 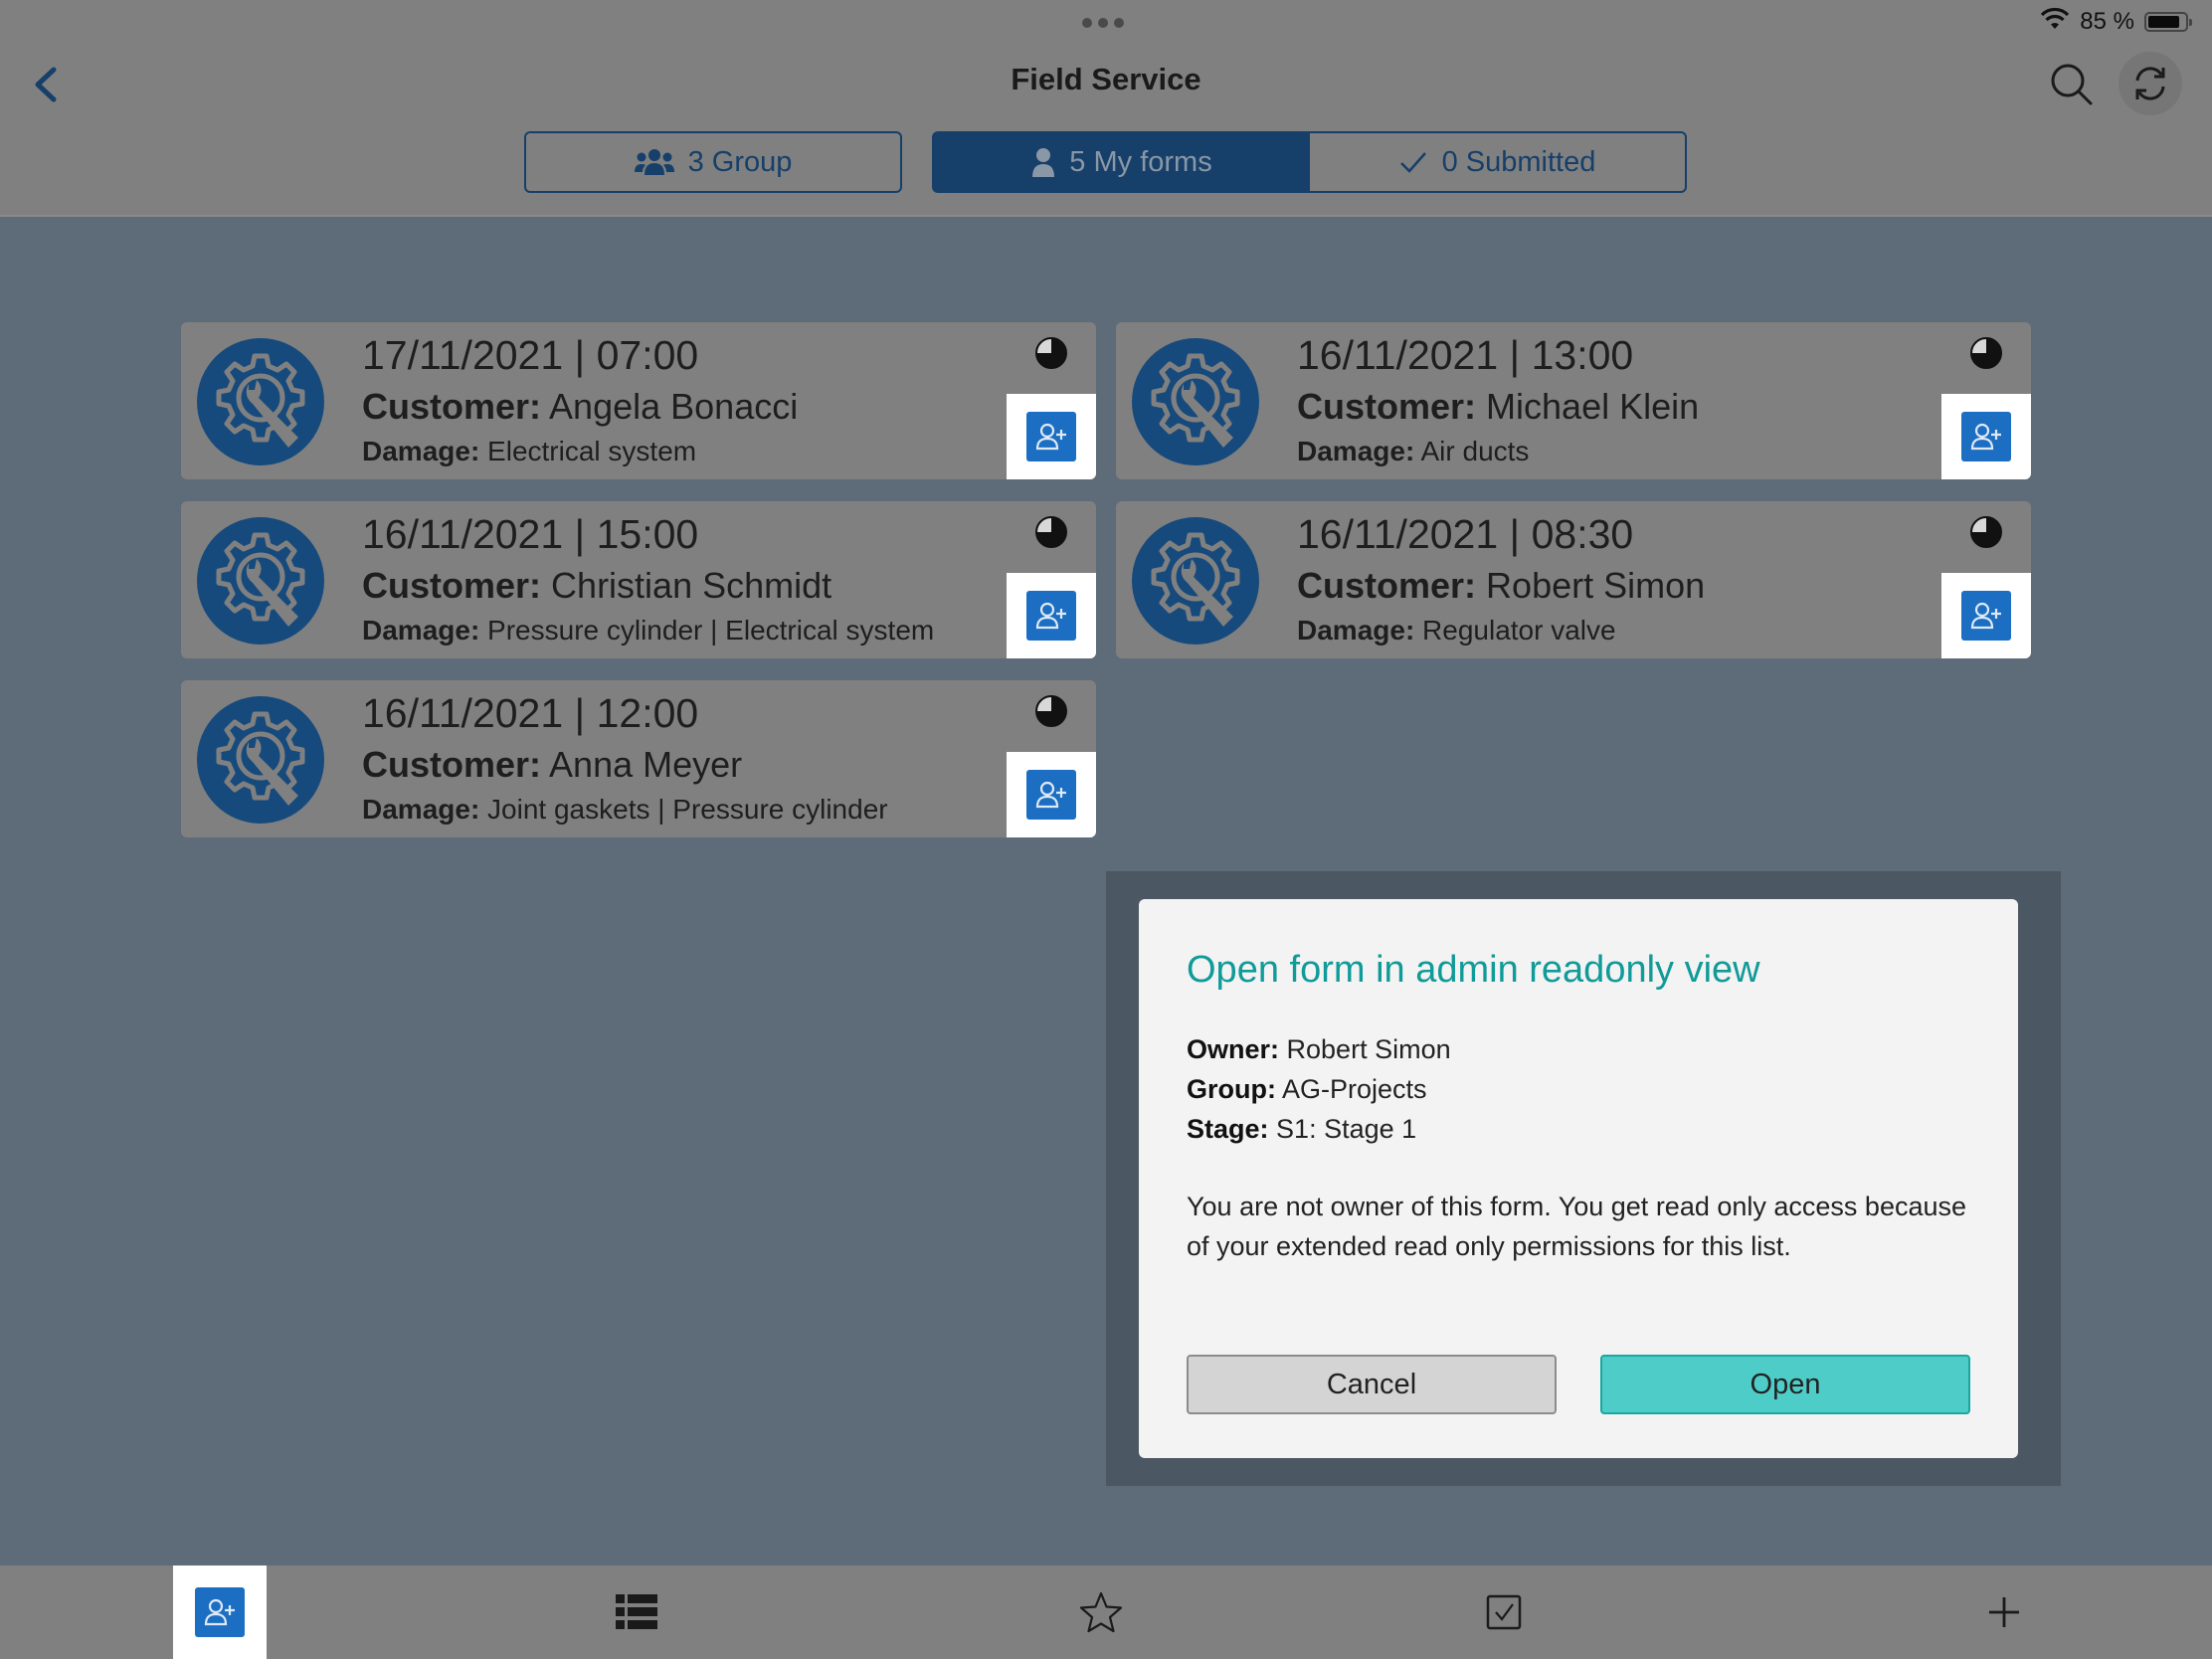 What do you see at coordinates (1228, 1129) in the screenshot?
I see `stage-label: Stage:` at bounding box center [1228, 1129].